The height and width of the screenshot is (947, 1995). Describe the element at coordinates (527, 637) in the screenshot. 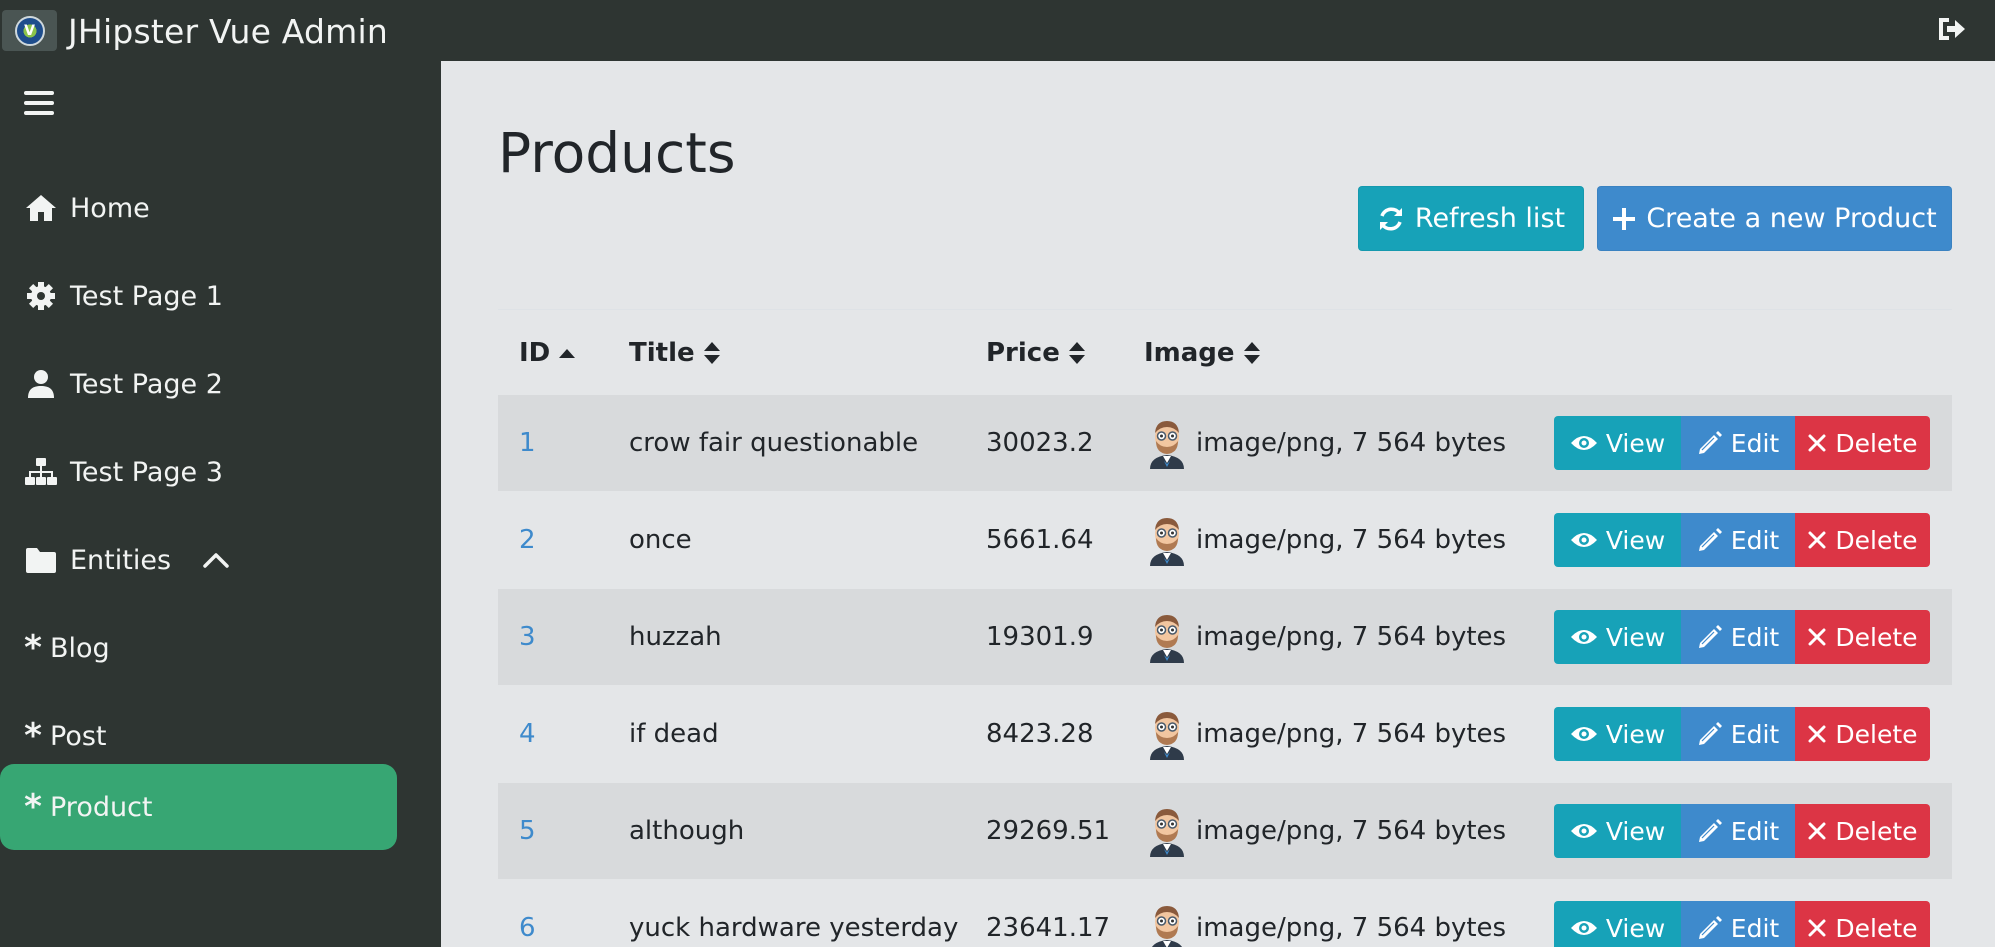

I see `product-id-link: 3` at that location.